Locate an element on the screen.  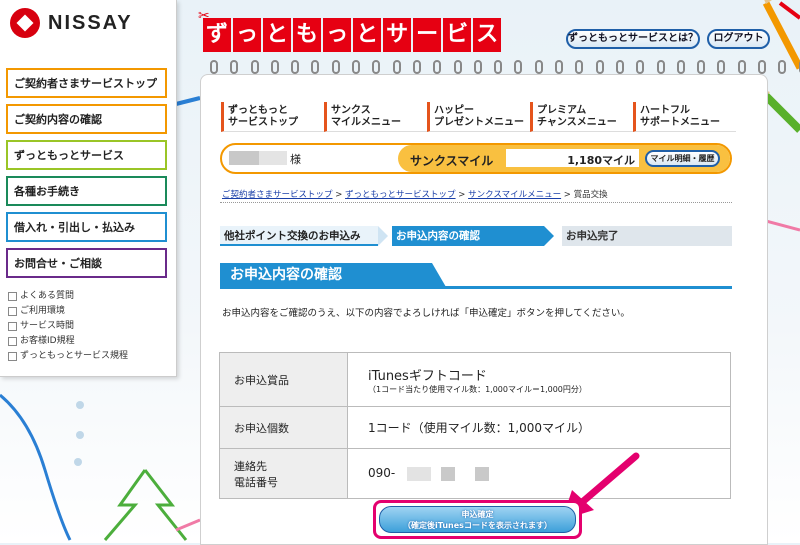
tab-premium-chance: プレミアム チャンスメニュー is located at coordinates (581, 117).